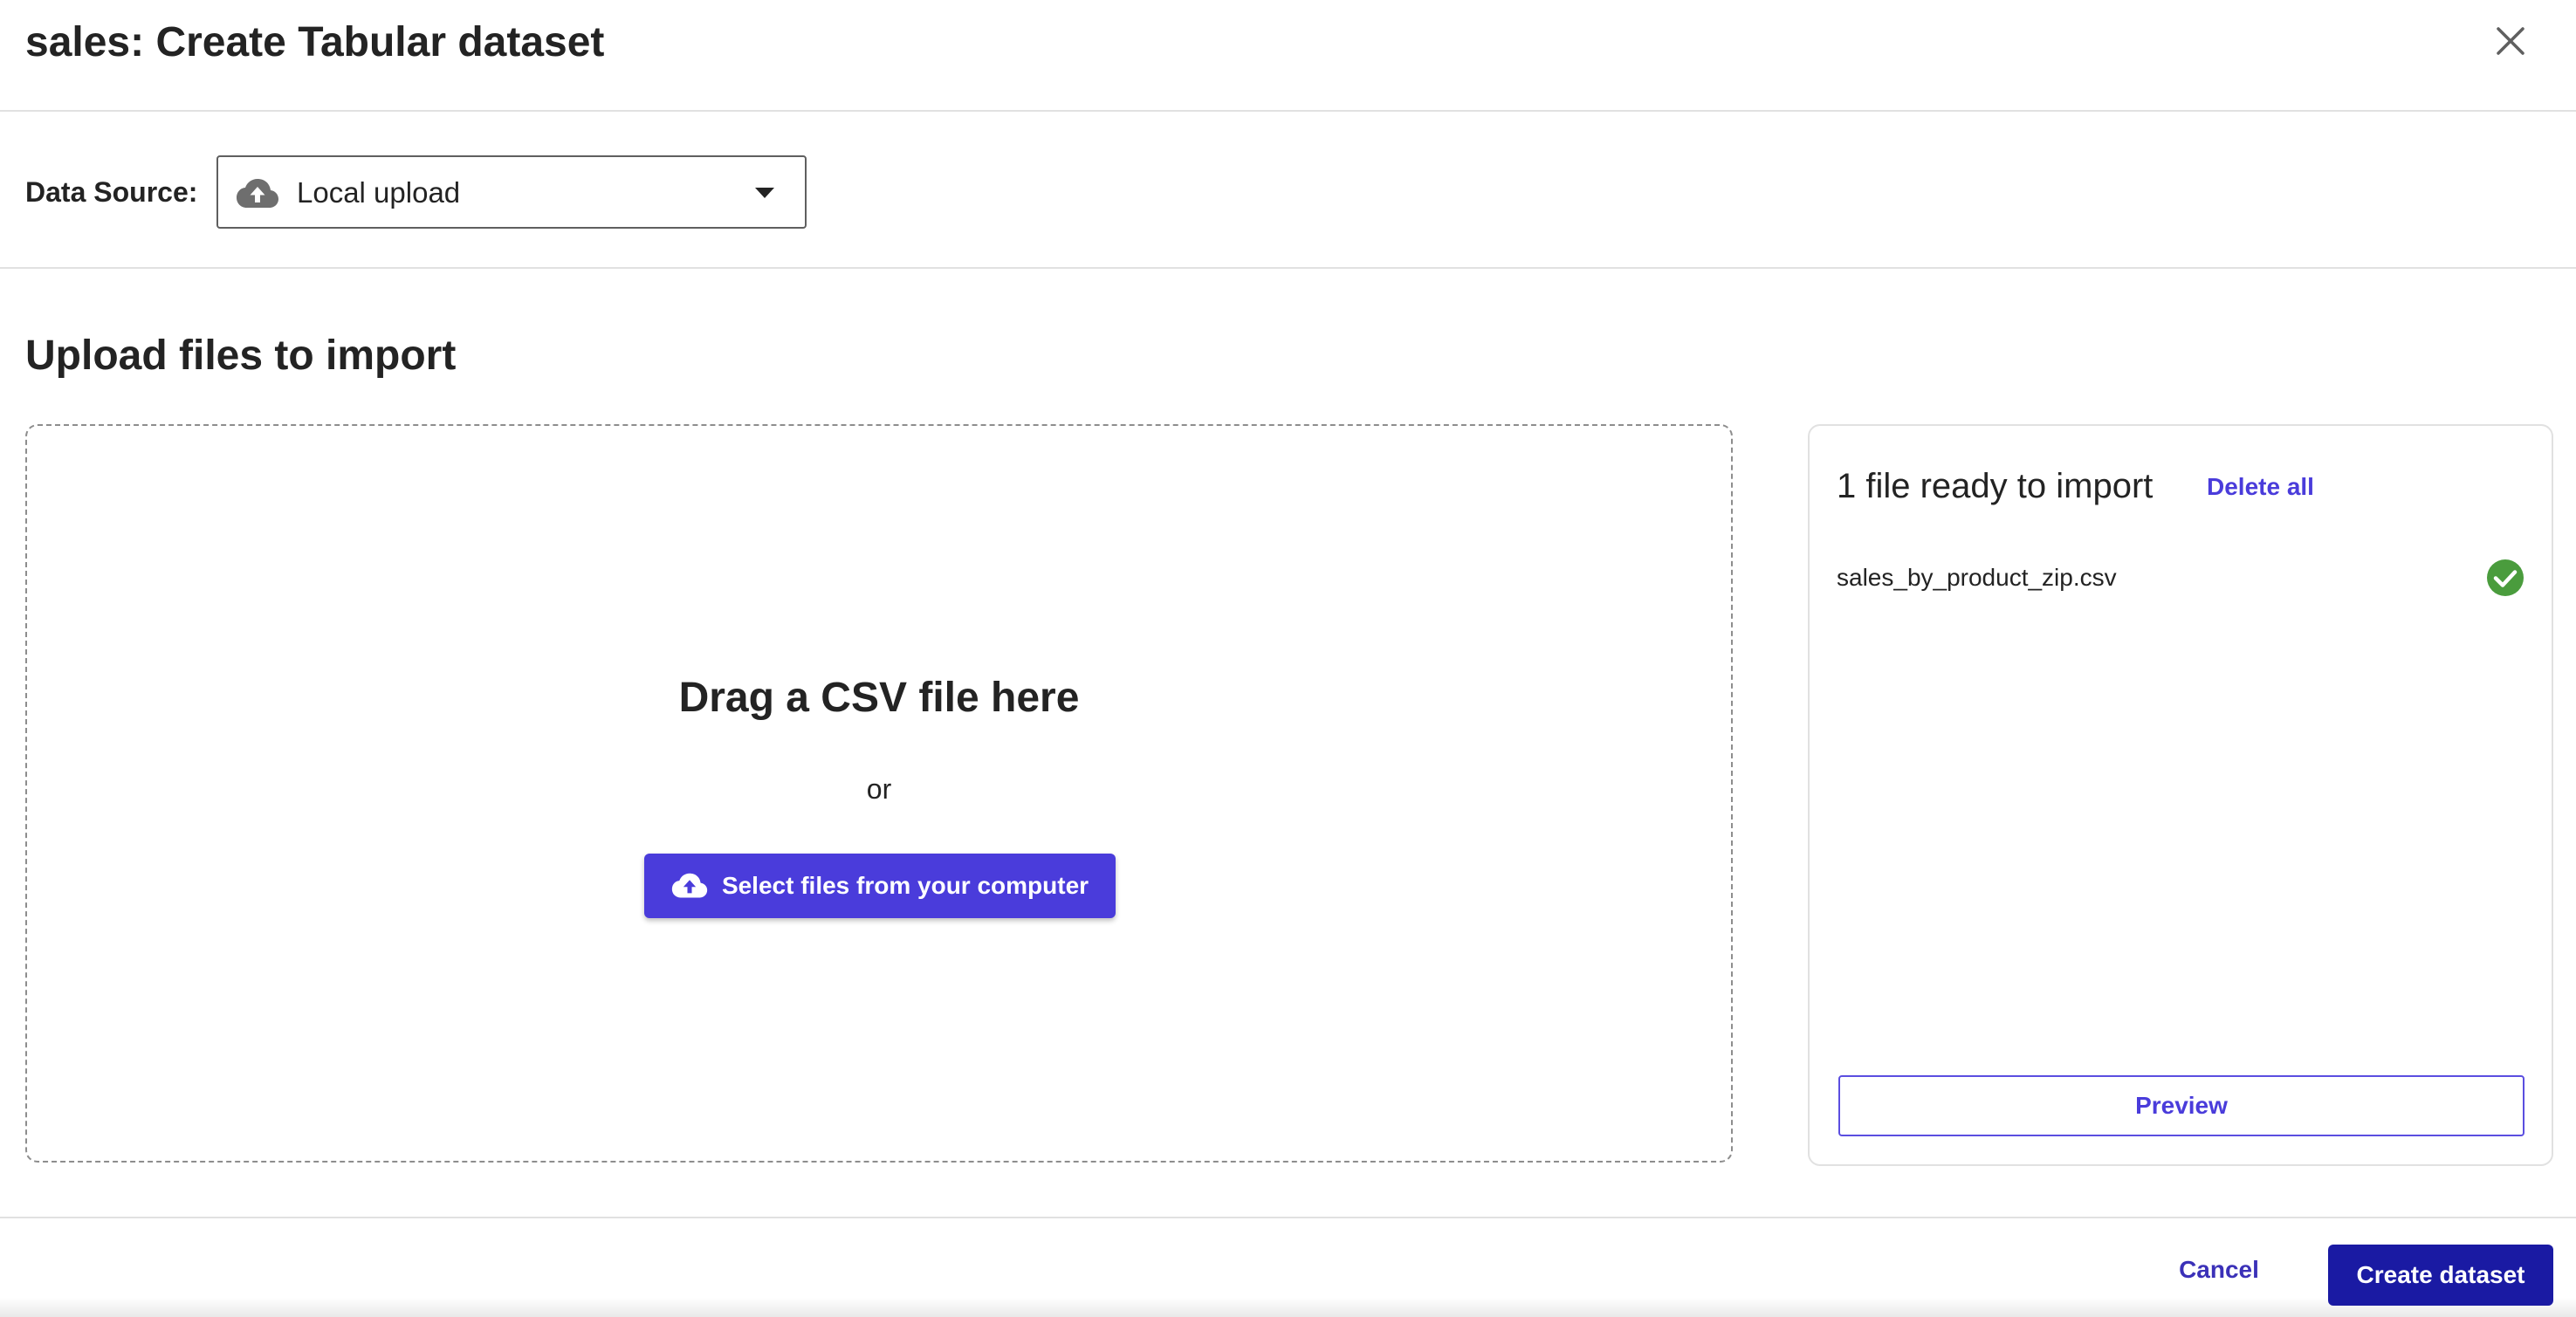 Image resolution: width=2576 pixels, height=1317 pixels. I want to click on close-icon, so click(2510, 41).